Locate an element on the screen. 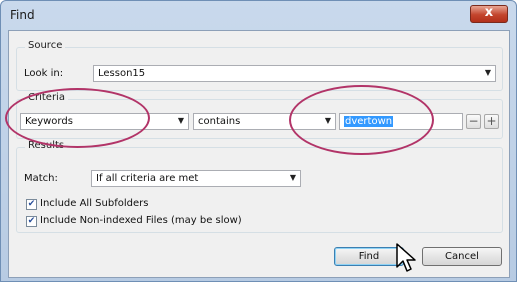 The height and width of the screenshot is (282, 517). criteria-search-input: dvertown is located at coordinates (401, 121).